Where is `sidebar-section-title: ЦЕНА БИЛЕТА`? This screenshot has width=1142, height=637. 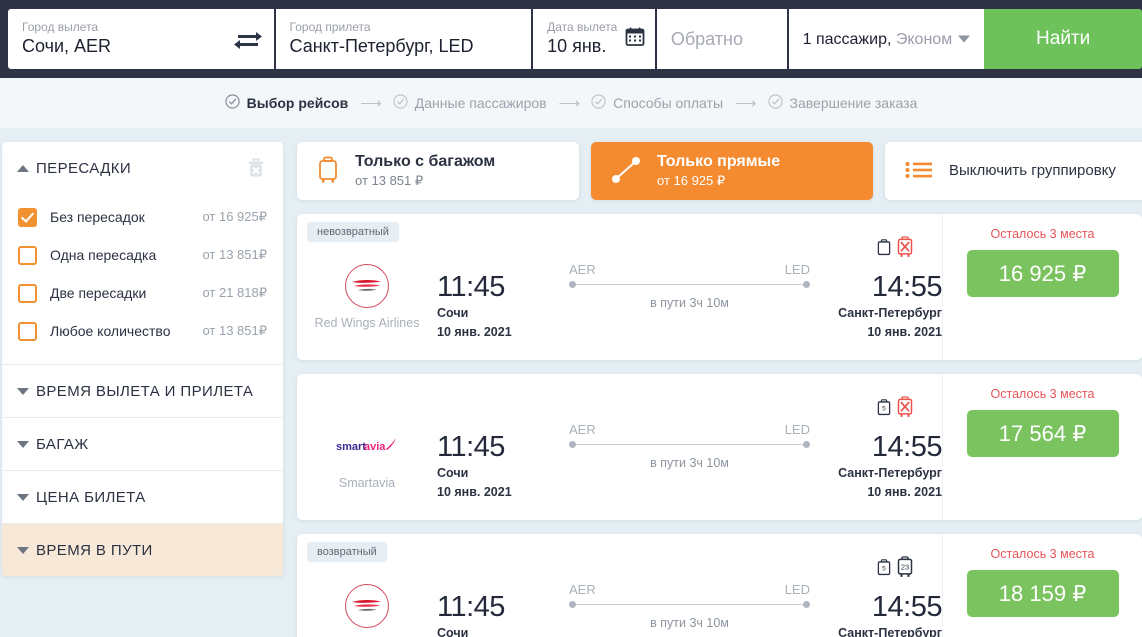 sidebar-section-title: ЦЕНА БИЛЕТА is located at coordinates (91, 497).